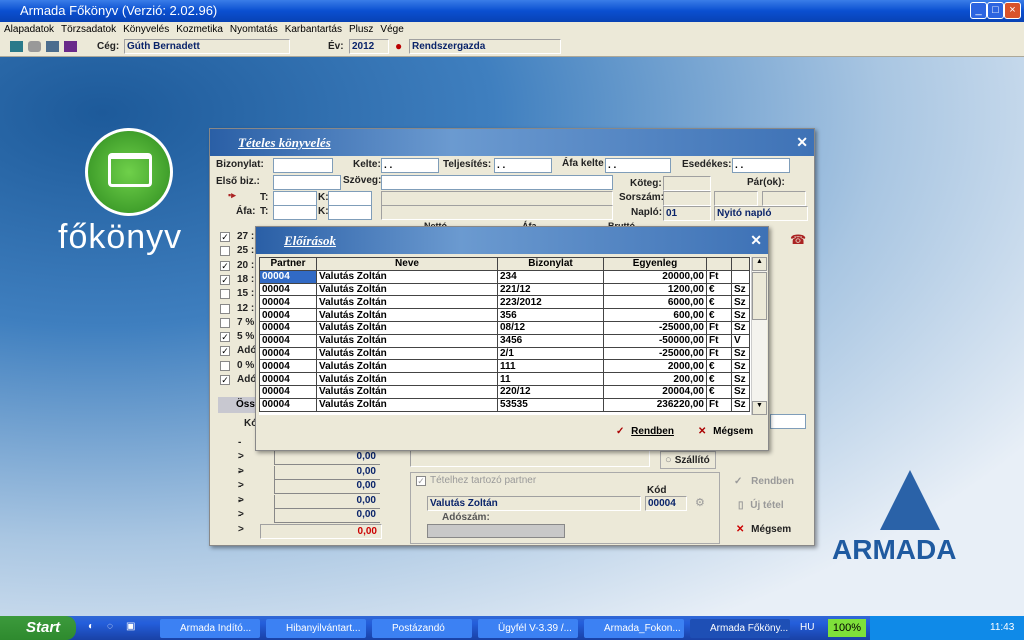 This screenshot has width=1024, height=640. Describe the element at coordinates (307, 182) in the screenshot. I see `elso-biz-input` at that location.